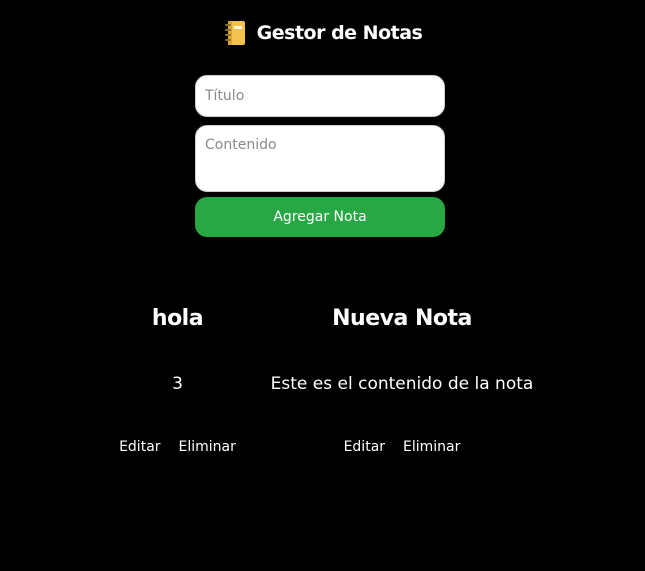  I want to click on note-title: hola, so click(177, 318).